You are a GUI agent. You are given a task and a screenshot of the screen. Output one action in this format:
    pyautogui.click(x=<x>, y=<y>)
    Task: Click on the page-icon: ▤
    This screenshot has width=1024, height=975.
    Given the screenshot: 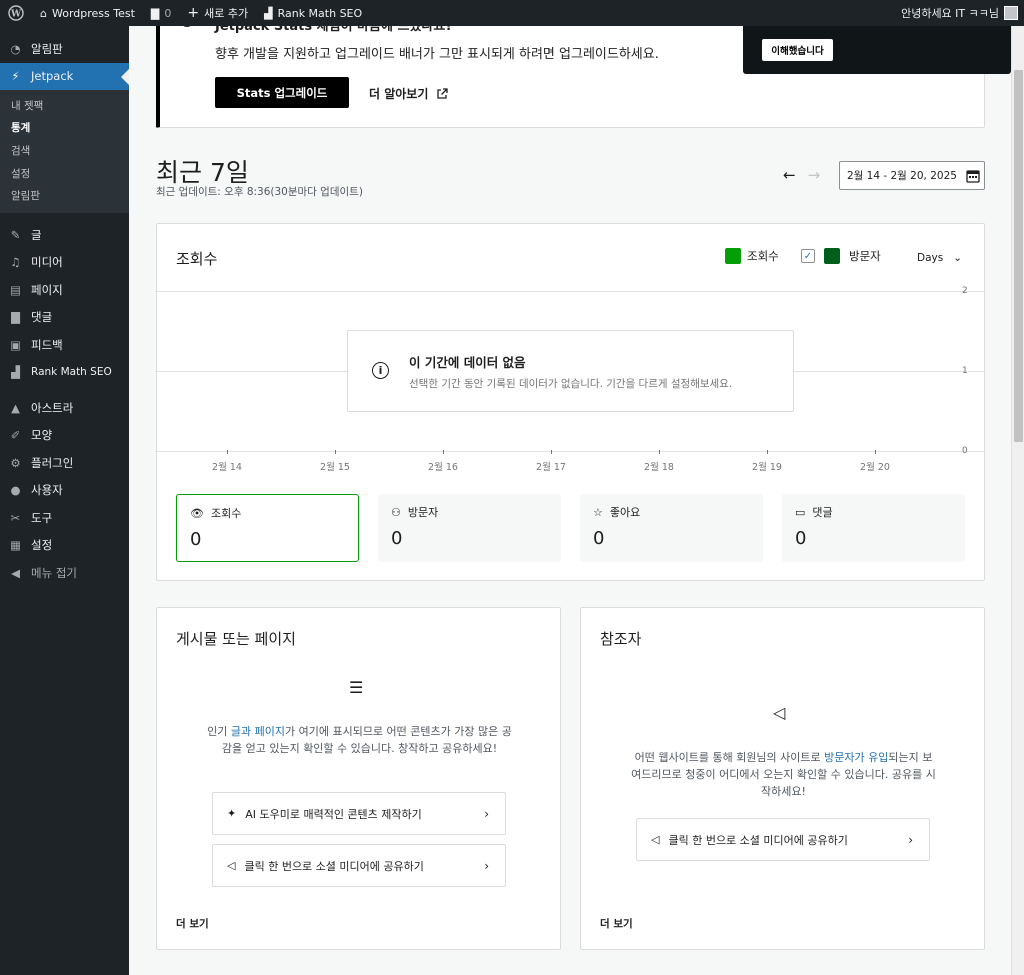 What is the action you would take?
    pyautogui.click(x=15, y=289)
    